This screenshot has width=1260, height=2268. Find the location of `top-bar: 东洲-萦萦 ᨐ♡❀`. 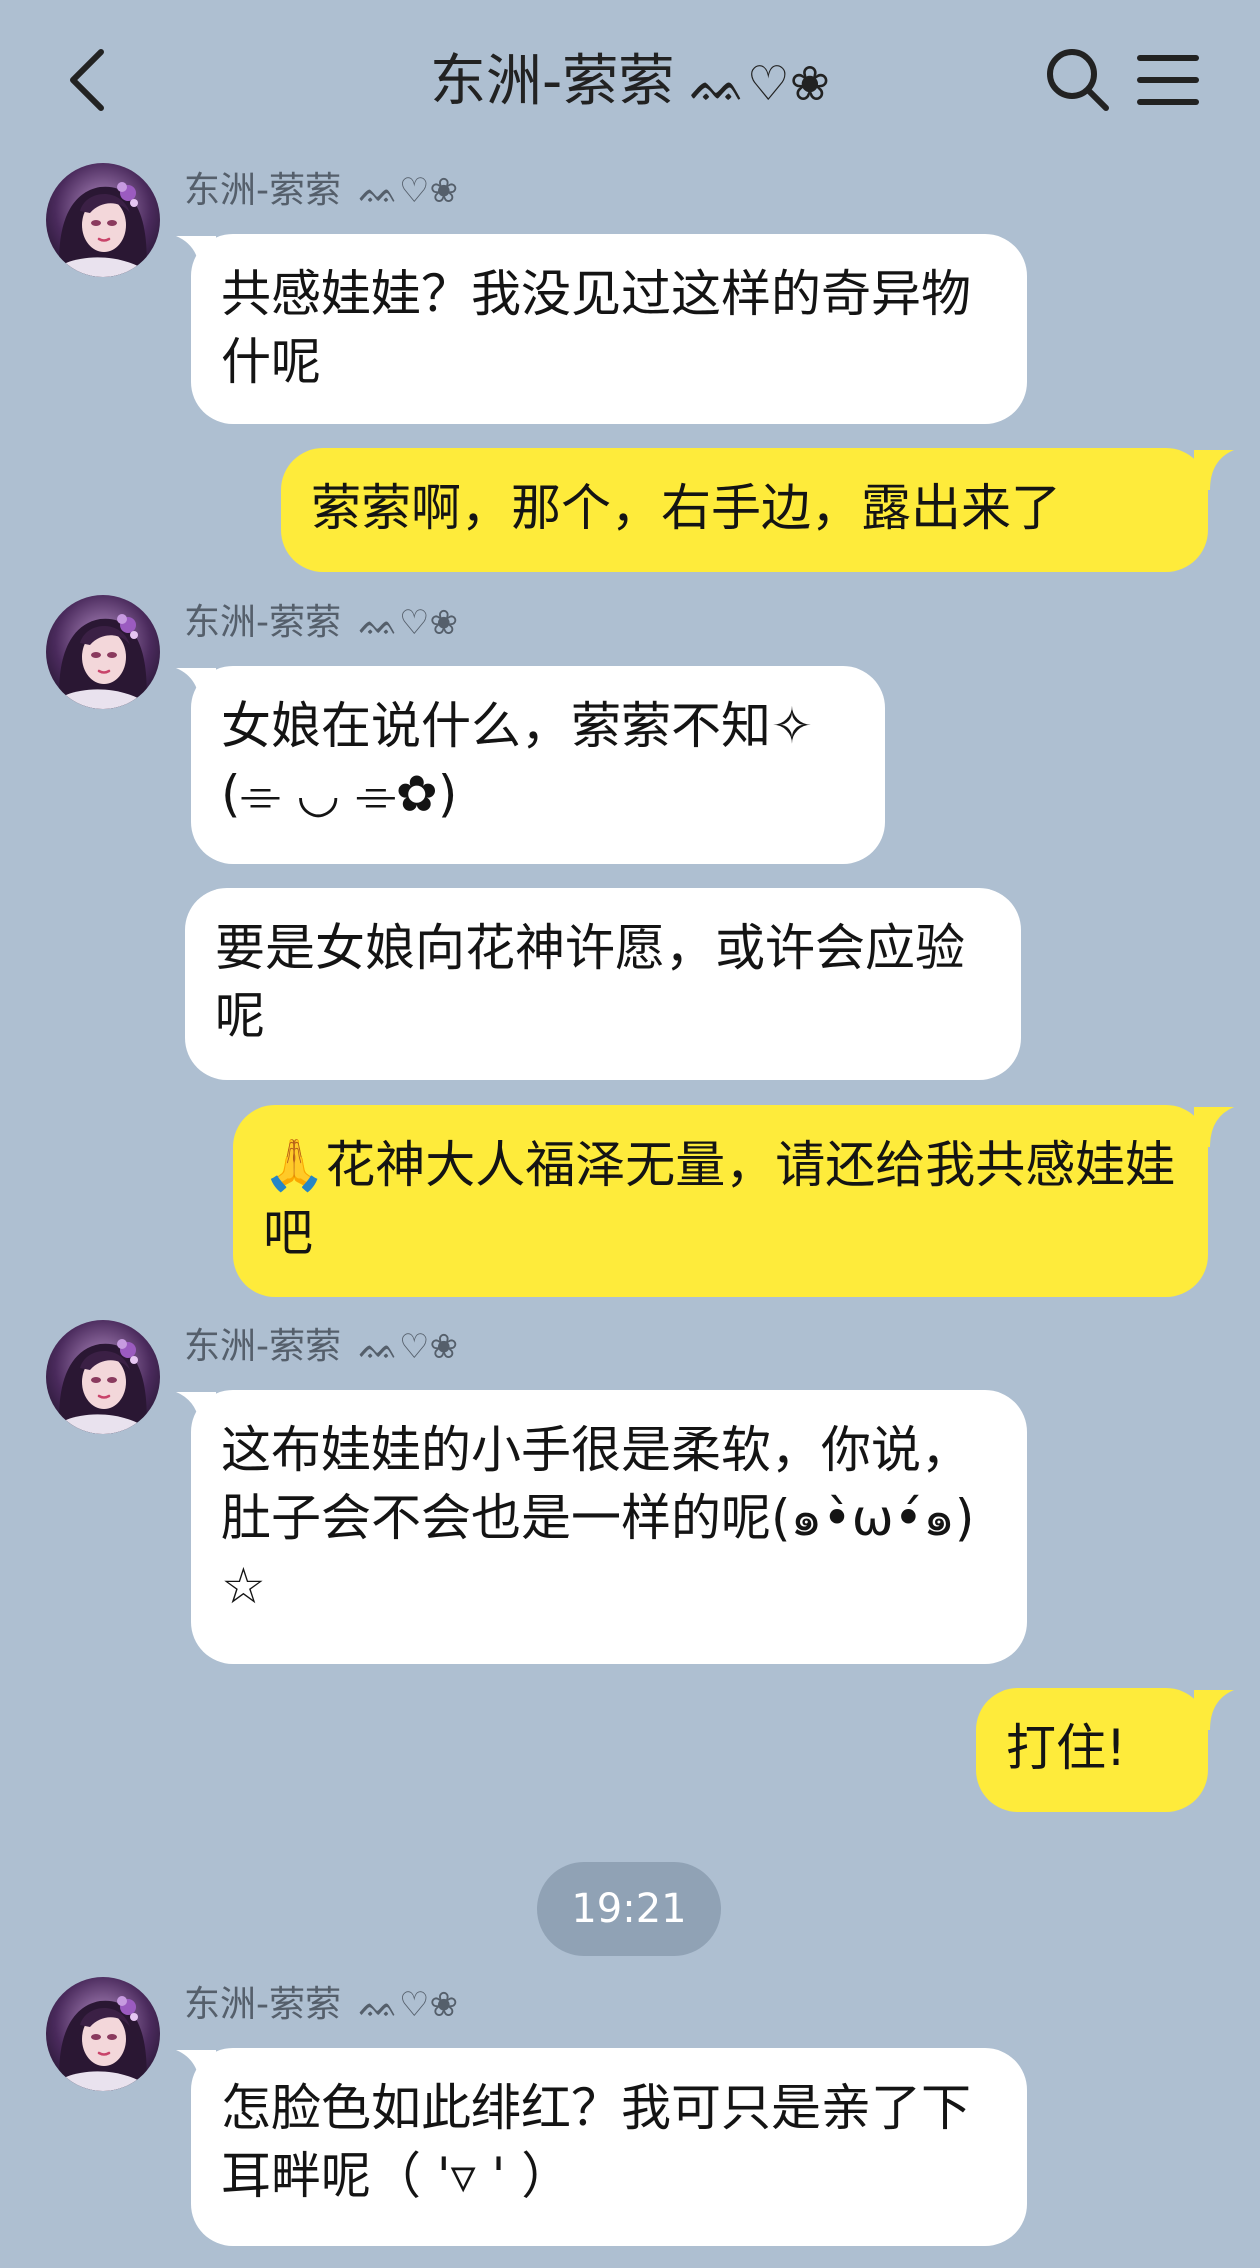

top-bar: 东洲-萦萦 ᨐ♡❀ is located at coordinates (630, 80).